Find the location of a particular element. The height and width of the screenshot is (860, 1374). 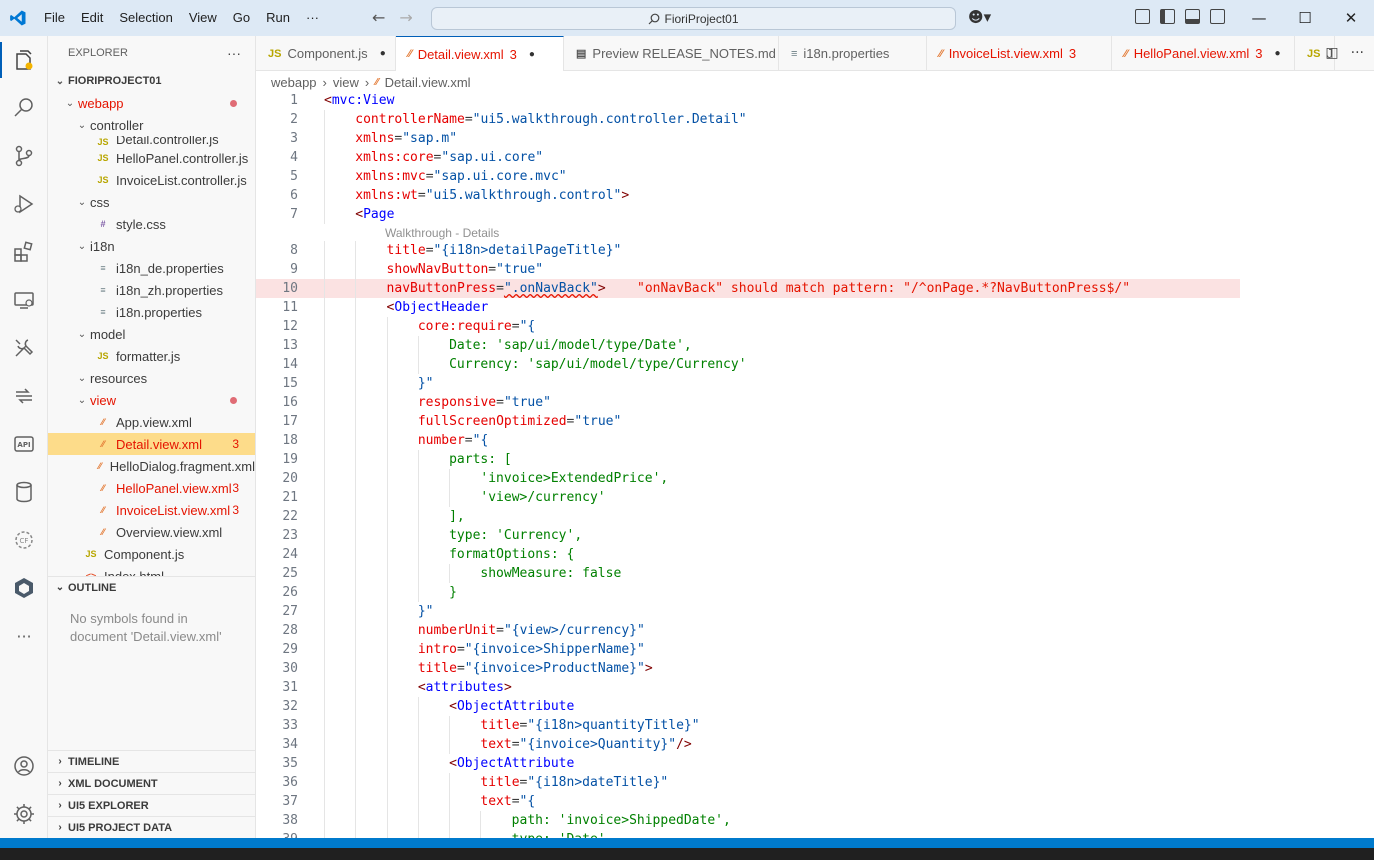

code-line: 22], is located at coordinates (748, 516).